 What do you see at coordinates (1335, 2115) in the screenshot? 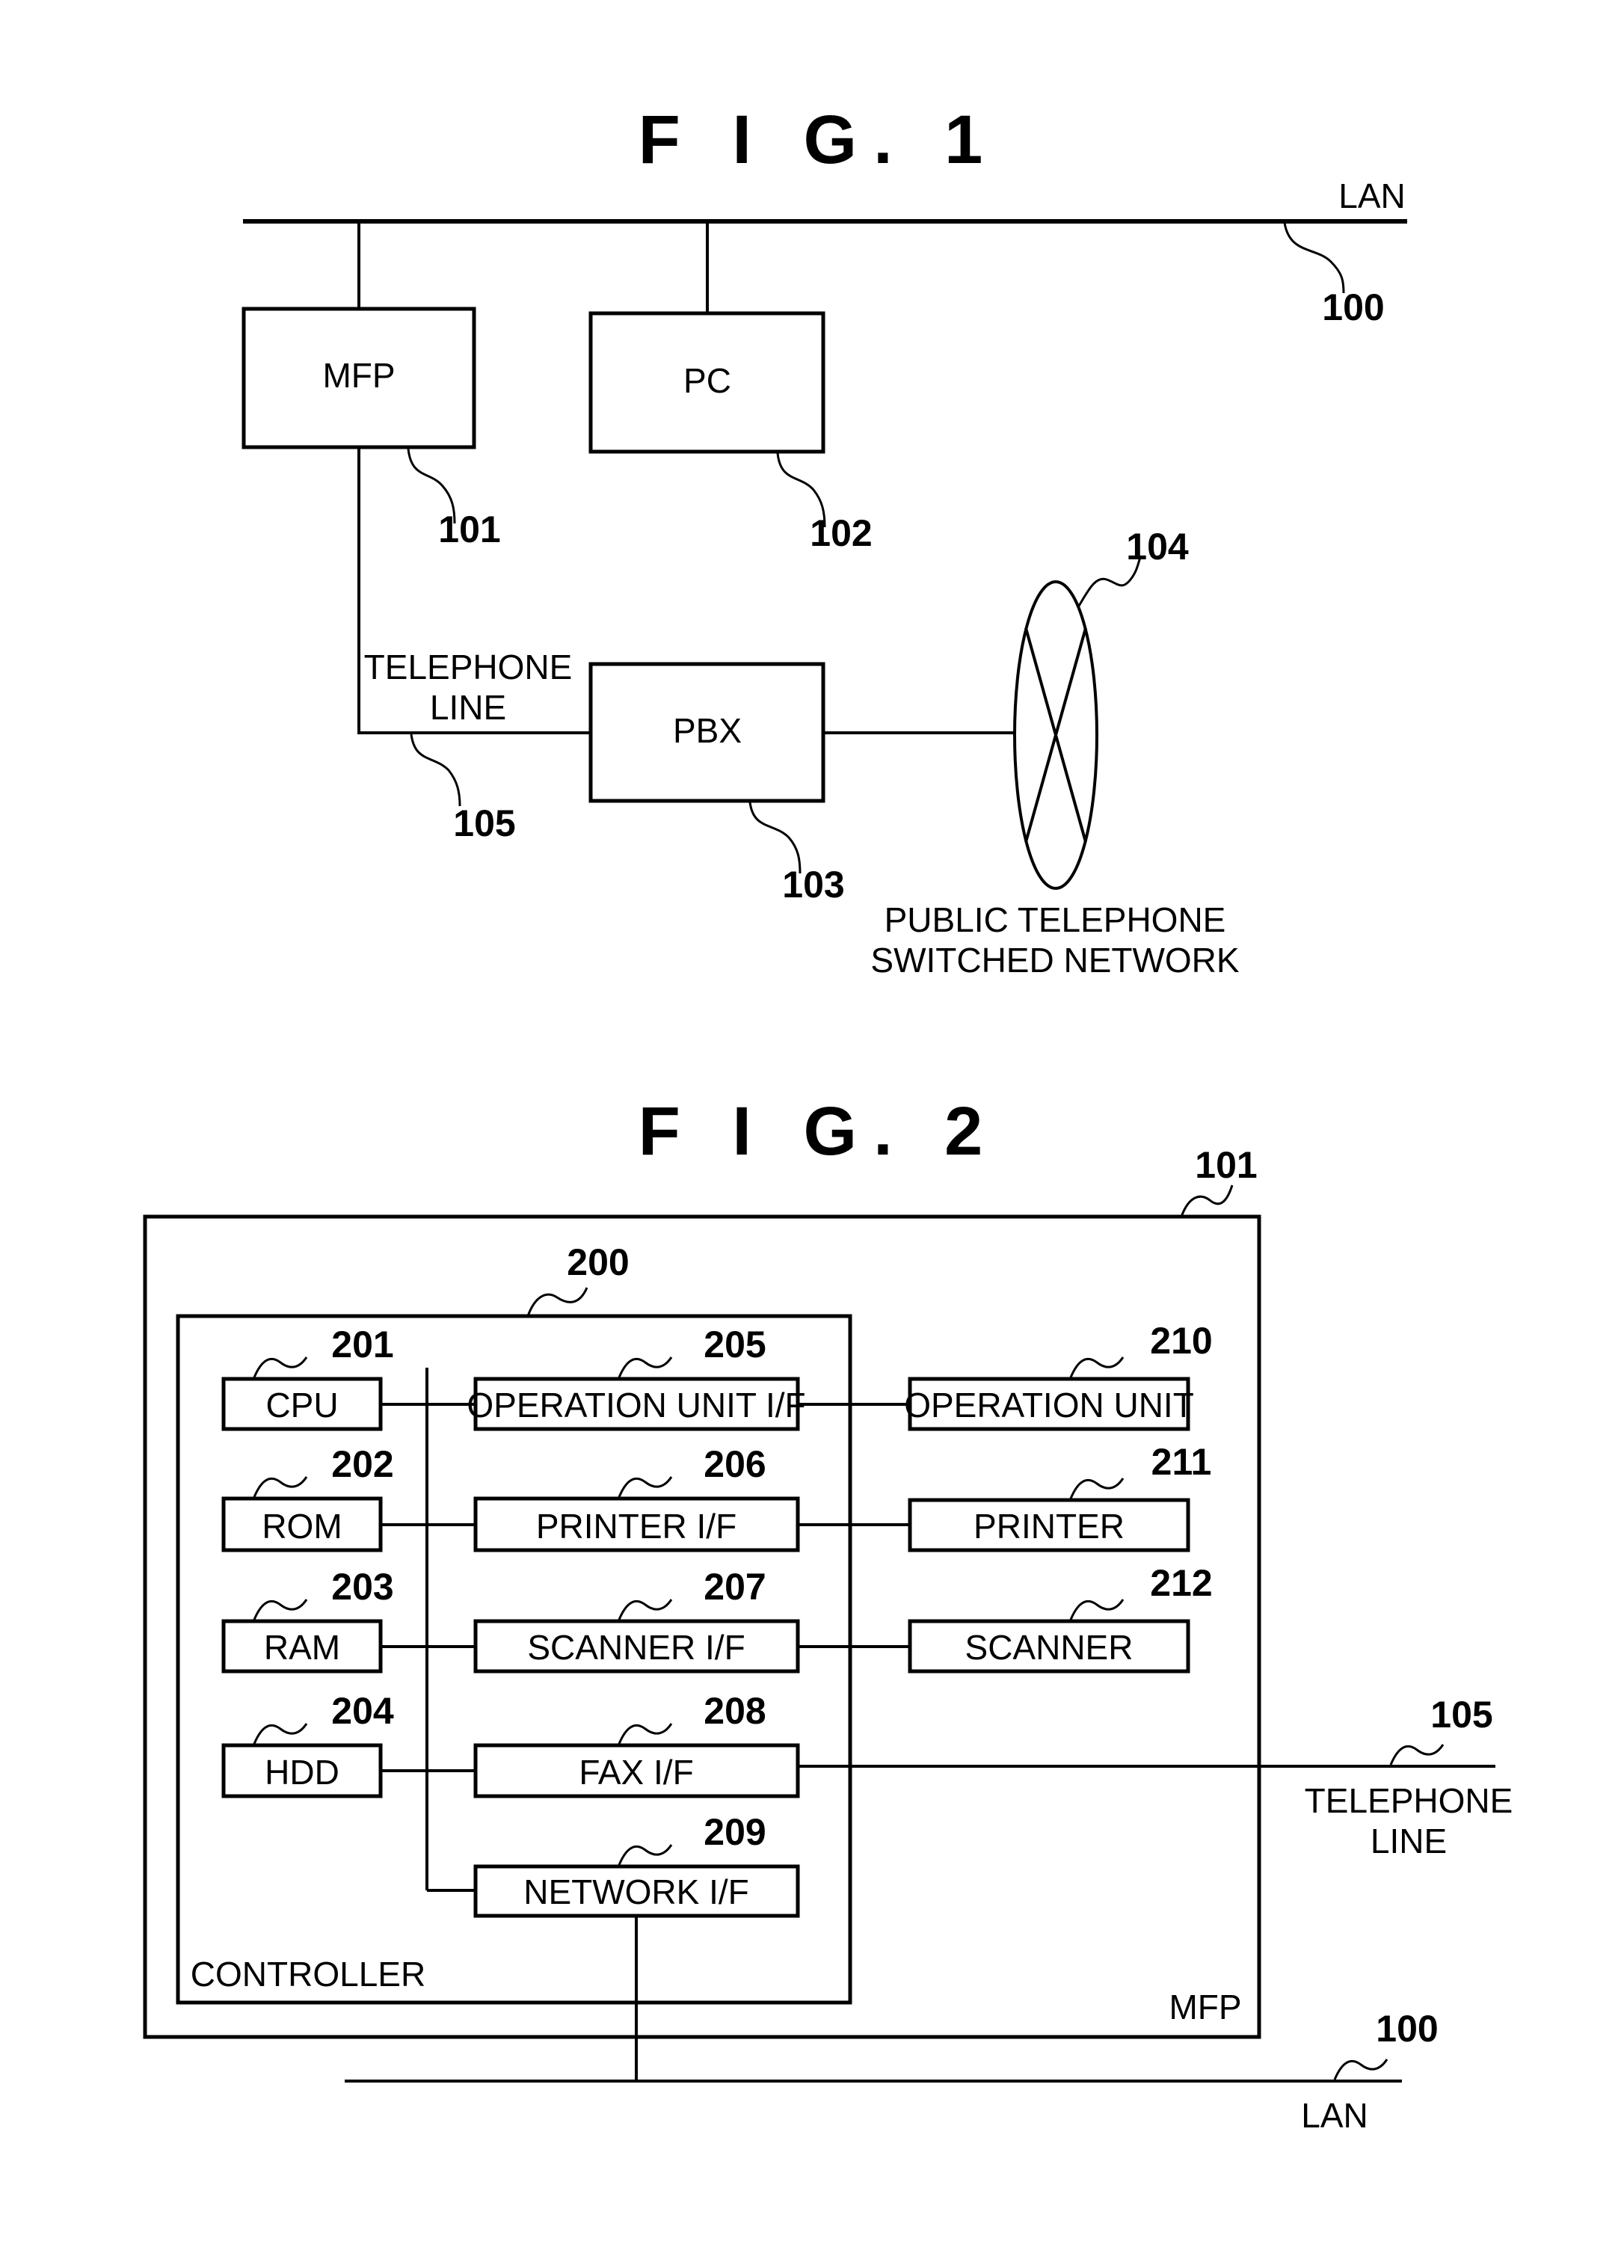
I see `fig2-lan-label: LAN` at bounding box center [1335, 2115].